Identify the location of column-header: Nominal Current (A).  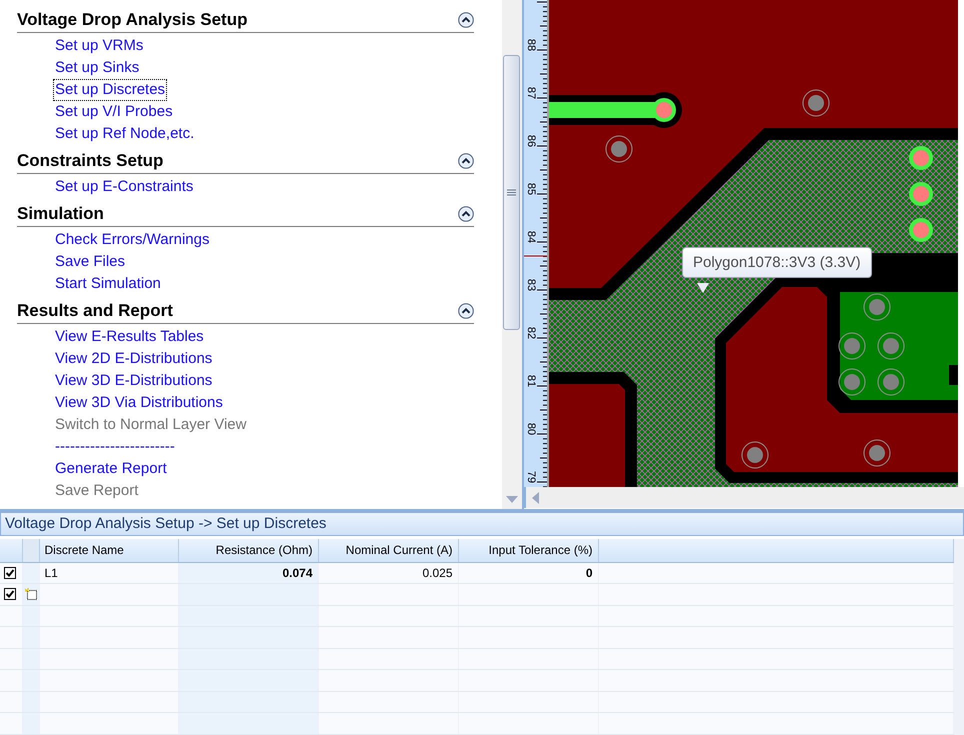
(388, 550).